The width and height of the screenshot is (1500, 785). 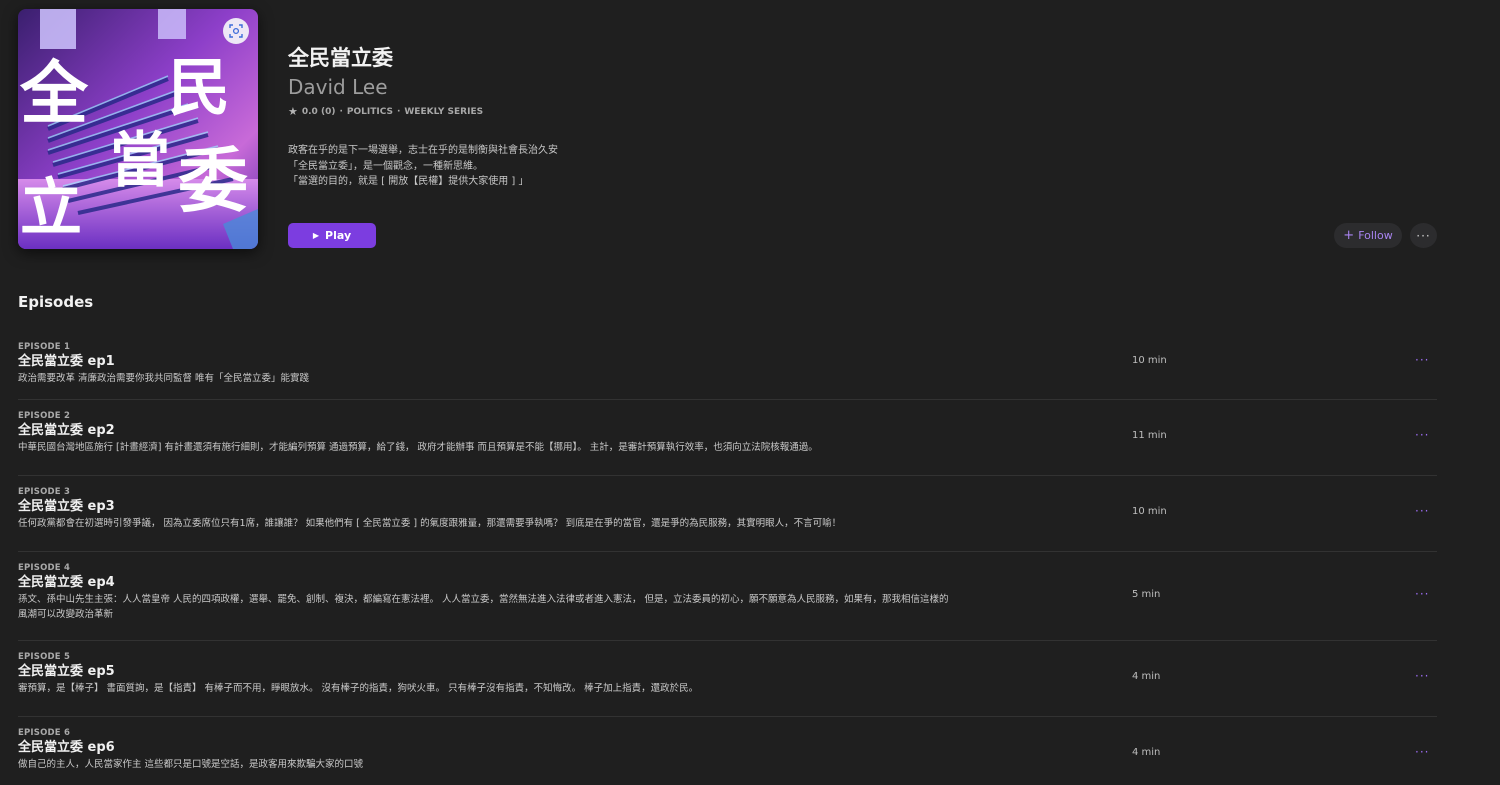 I want to click on description-line: 「全民當立委」，是一個觀念，一種新思維。, so click(x=385, y=166).